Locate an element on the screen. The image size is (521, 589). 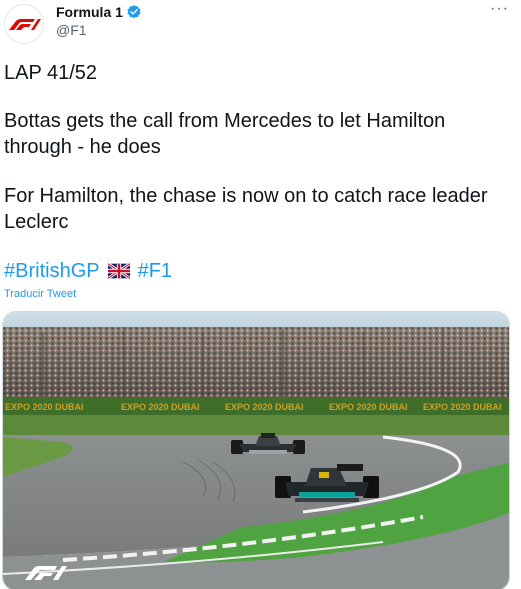
tweet-paragraph-1-line-2: through - he does is located at coordinates (82, 147).